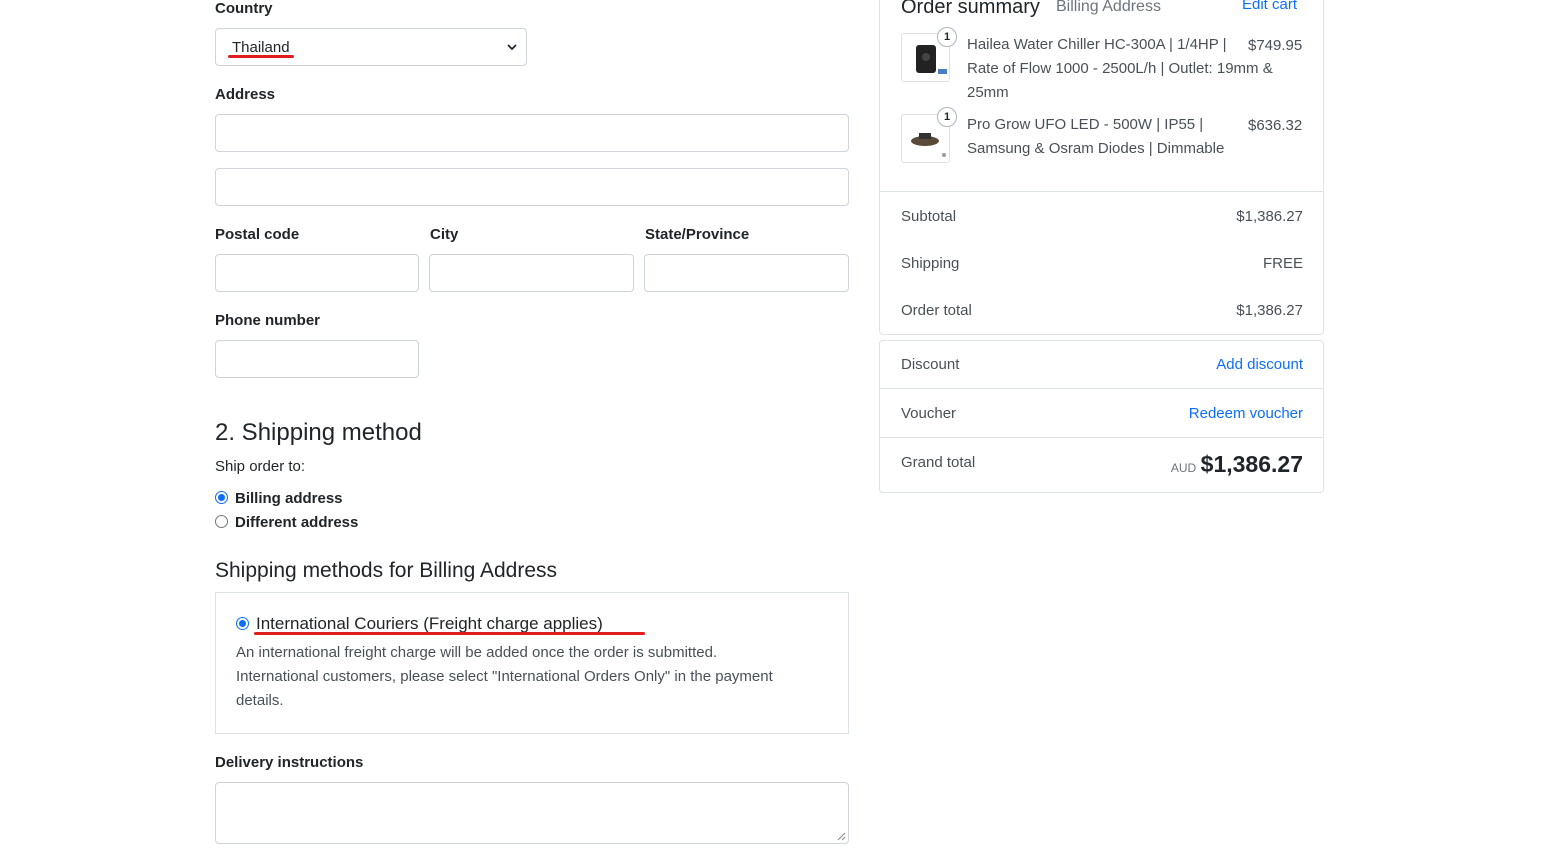 Image resolution: width=1550 pixels, height=854 pixels. Describe the element at coordinates (244, 8) in the screenshot. I see `country-label: Country` at that location.